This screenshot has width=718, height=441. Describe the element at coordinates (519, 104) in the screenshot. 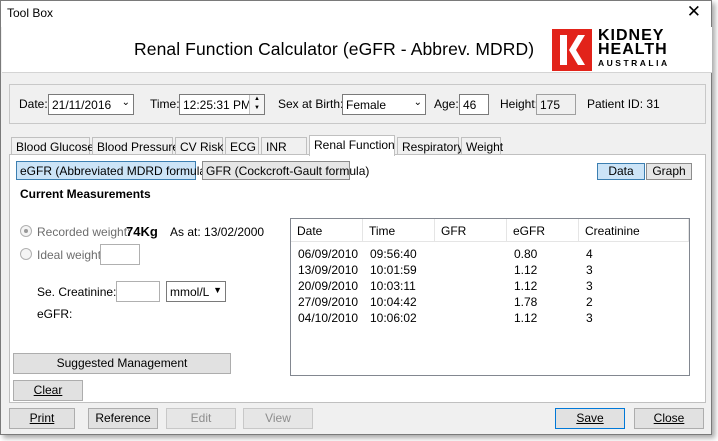

I see `height-label: Height:` at that location.